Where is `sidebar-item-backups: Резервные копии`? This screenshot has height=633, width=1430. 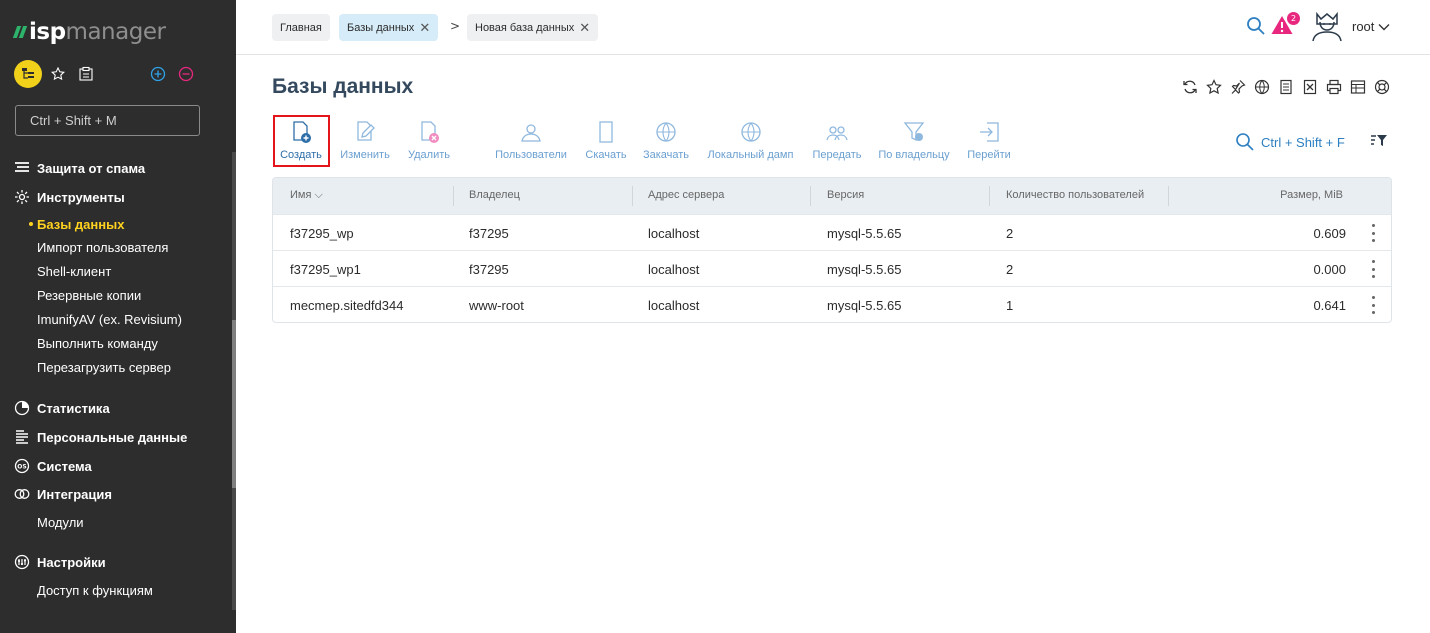 sidebar-item-backups: Резервные копии is located at coordinates (89, 295).